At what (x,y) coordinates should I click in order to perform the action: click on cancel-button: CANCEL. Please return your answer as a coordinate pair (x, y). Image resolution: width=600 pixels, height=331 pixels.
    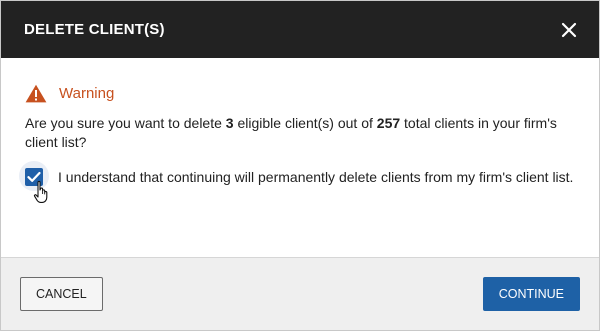
    Looking at the image, I should click on (61, 294).